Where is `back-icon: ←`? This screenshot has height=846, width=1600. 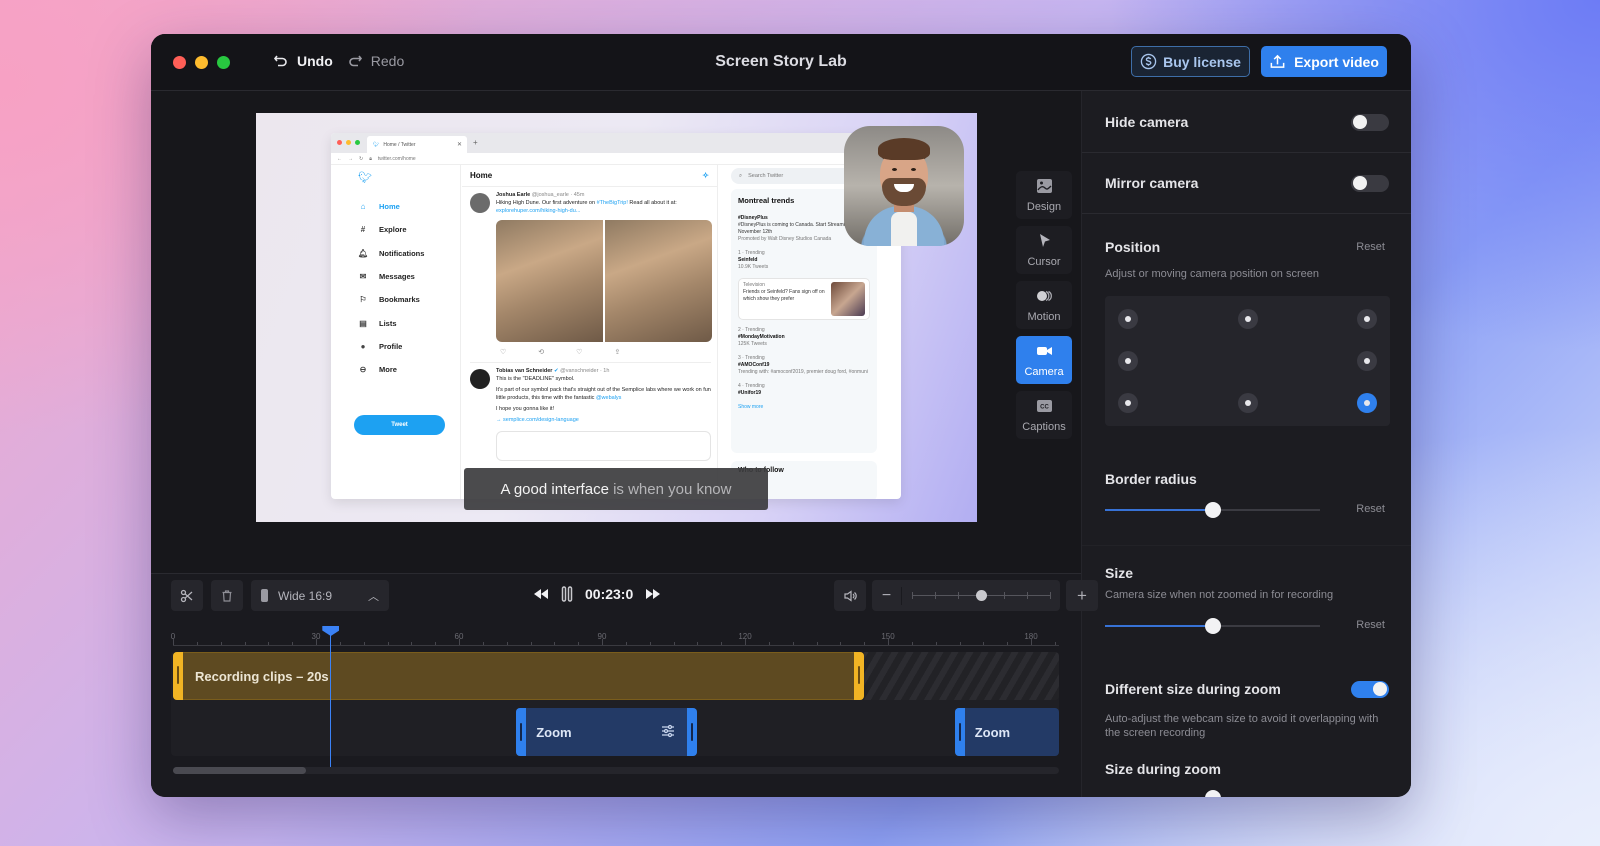
back-icon: ← is located at coordinates (339, 158).